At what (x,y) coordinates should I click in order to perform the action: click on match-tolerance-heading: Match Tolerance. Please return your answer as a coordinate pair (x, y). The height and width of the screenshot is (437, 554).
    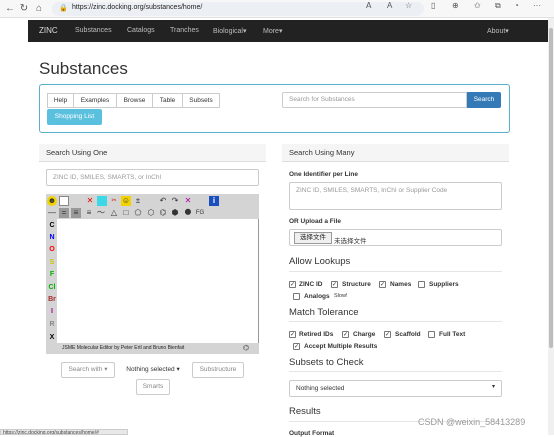
    Looking at the image, I should click on (324, 312).